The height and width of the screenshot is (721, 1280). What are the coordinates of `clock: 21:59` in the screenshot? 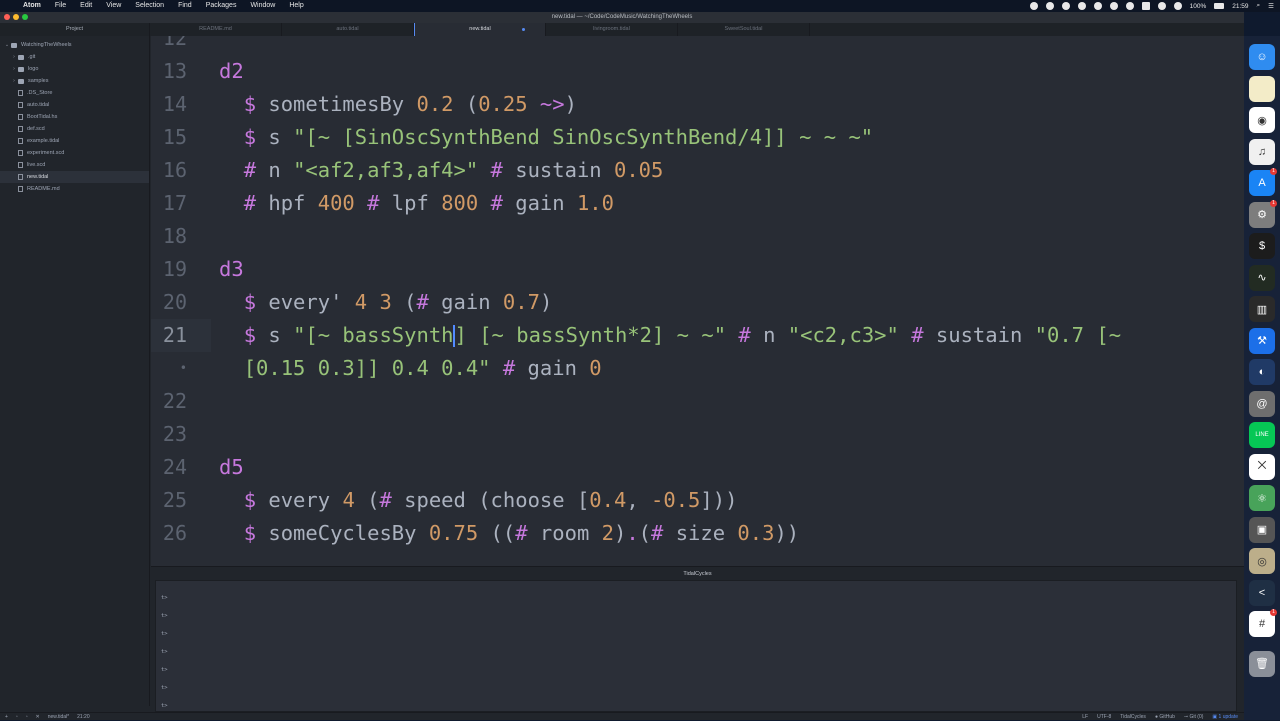 It's located at (1240, 6).